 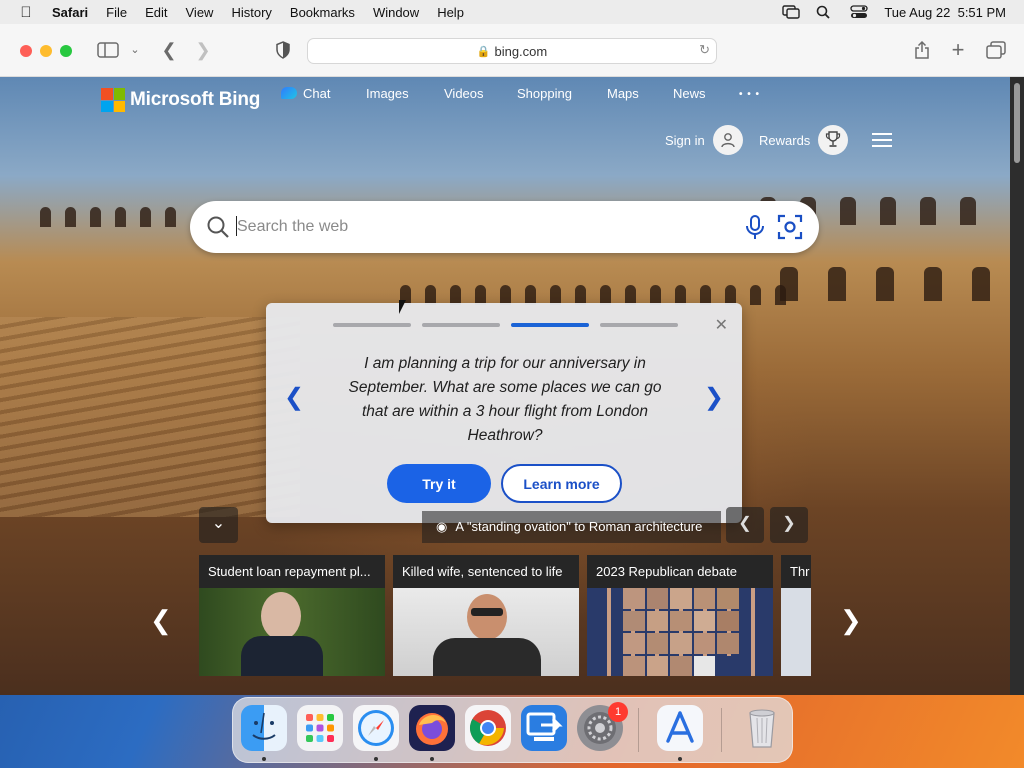 I want to click on sign-in-button: Sign in, so click(x=704, y=140).